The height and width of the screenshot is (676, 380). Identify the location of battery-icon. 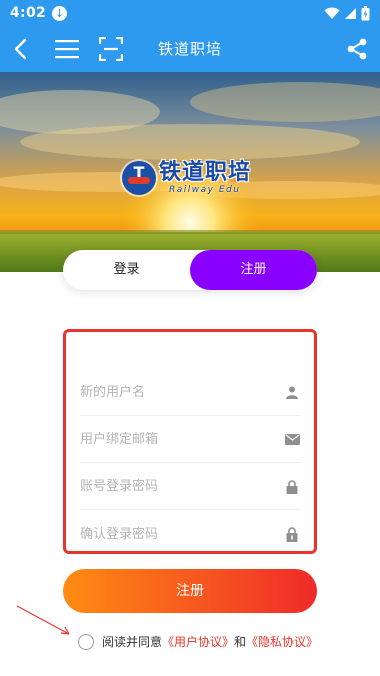
(365, 12).